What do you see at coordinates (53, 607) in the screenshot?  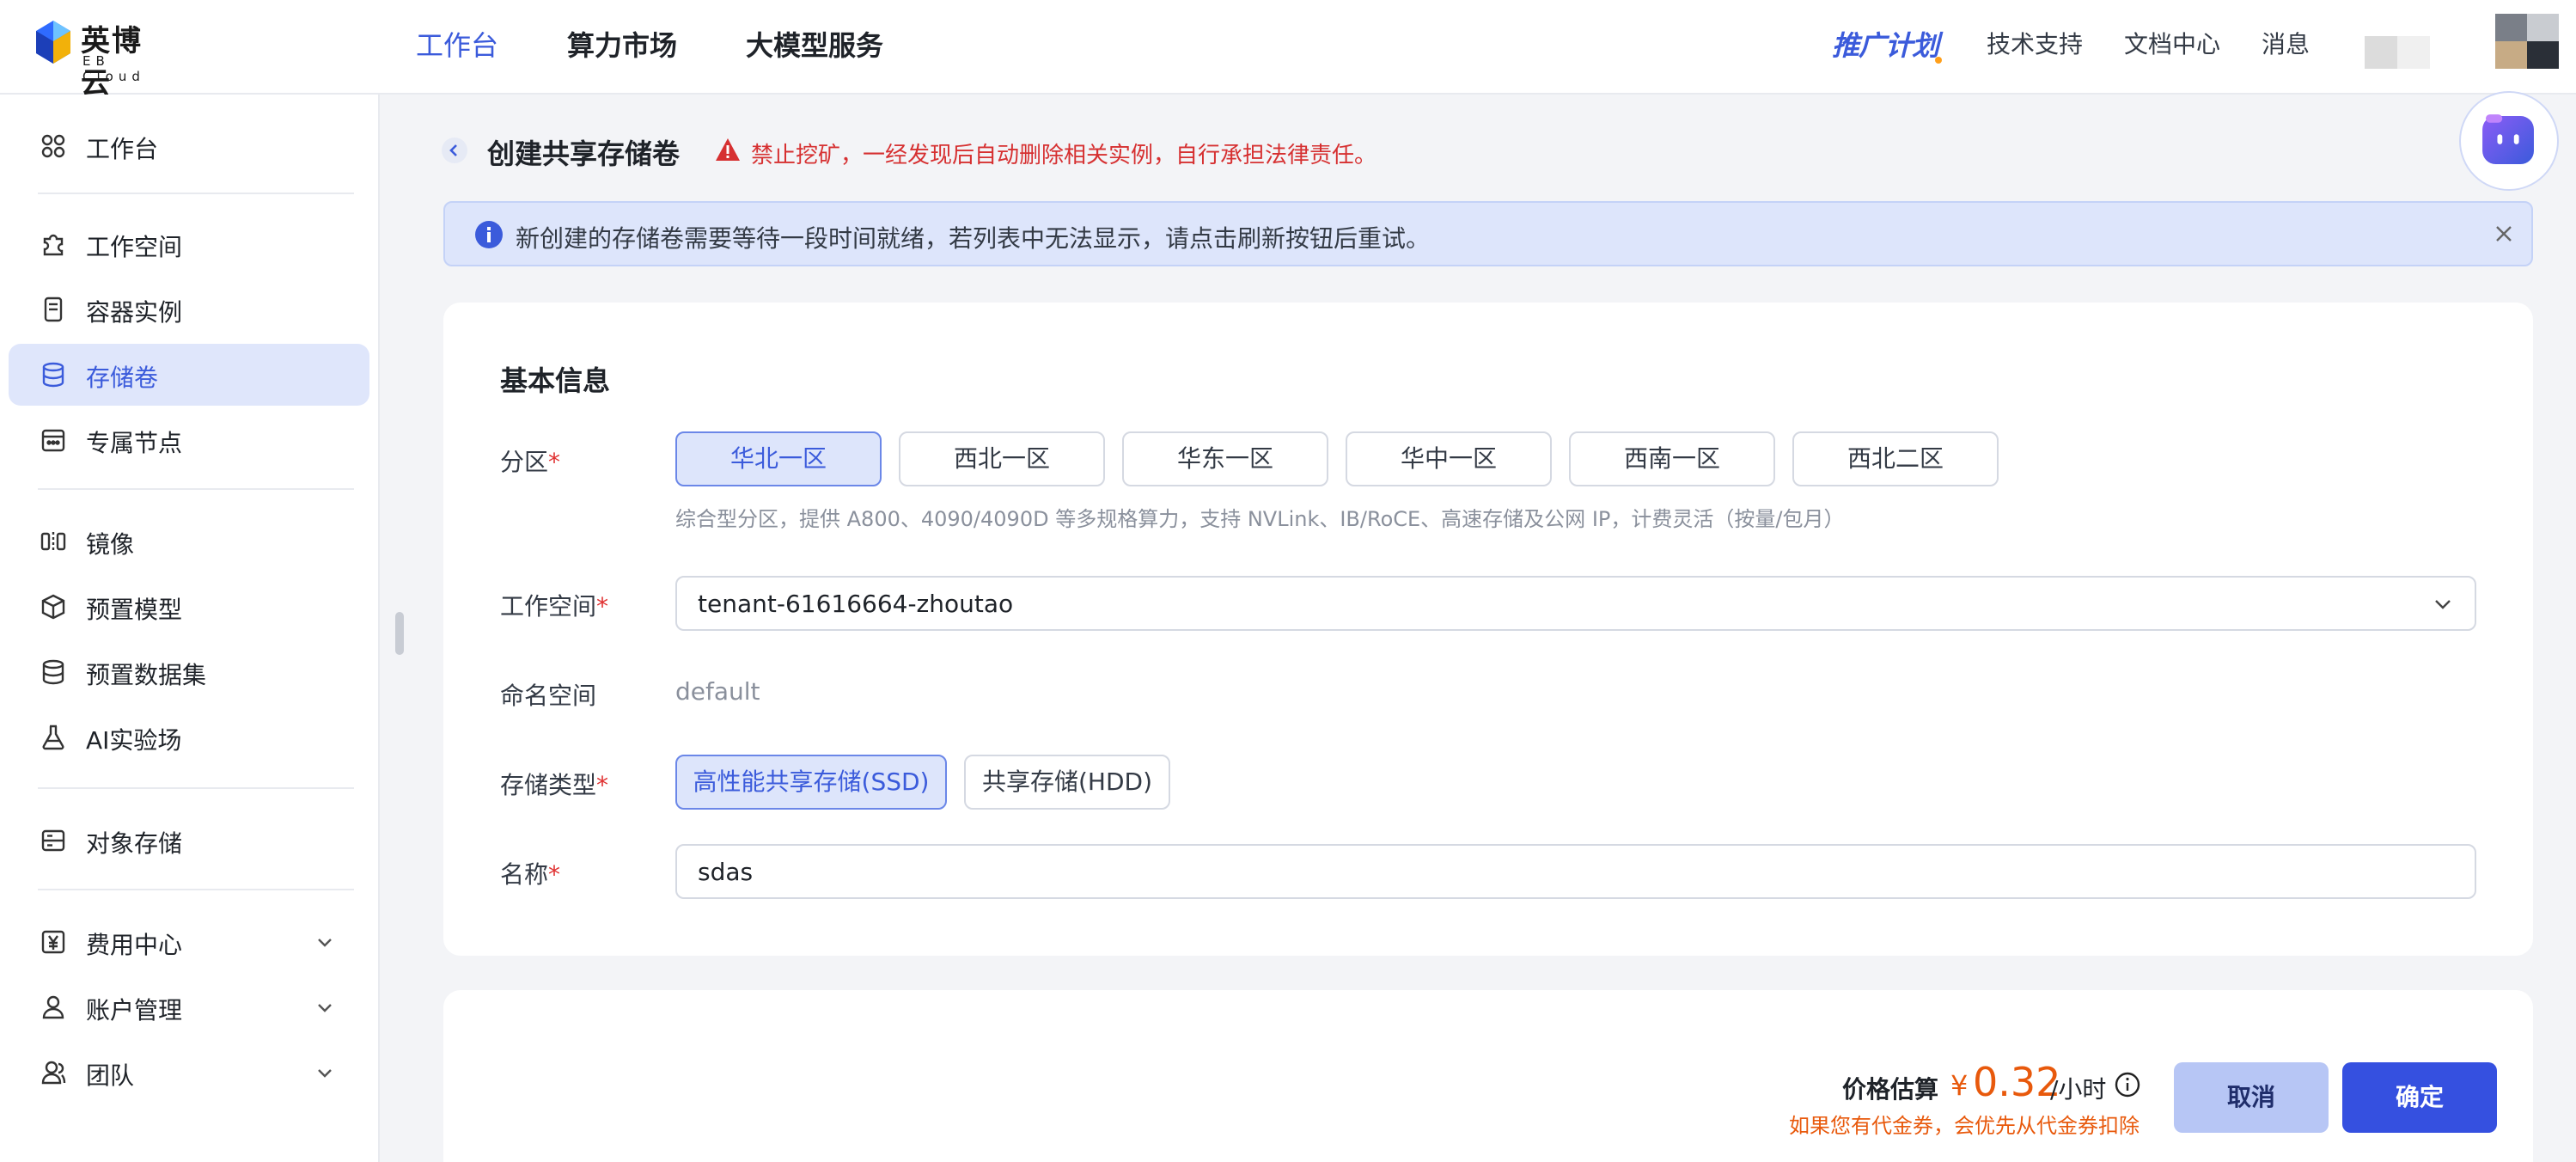 I see `cube-icon` at bounding box center [53, 607].